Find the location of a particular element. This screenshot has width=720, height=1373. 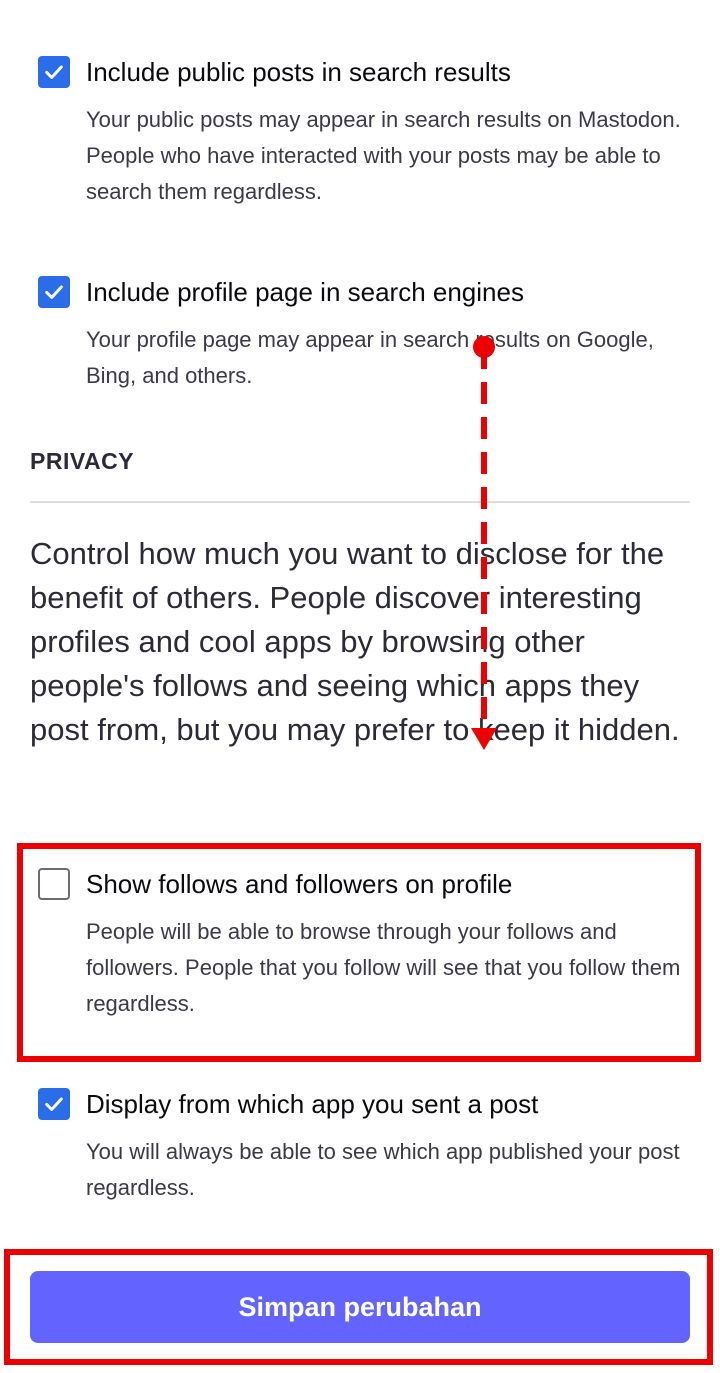

option-show-follows-toggle: Show follows and followers on profile is located at coordinates (363, 884).